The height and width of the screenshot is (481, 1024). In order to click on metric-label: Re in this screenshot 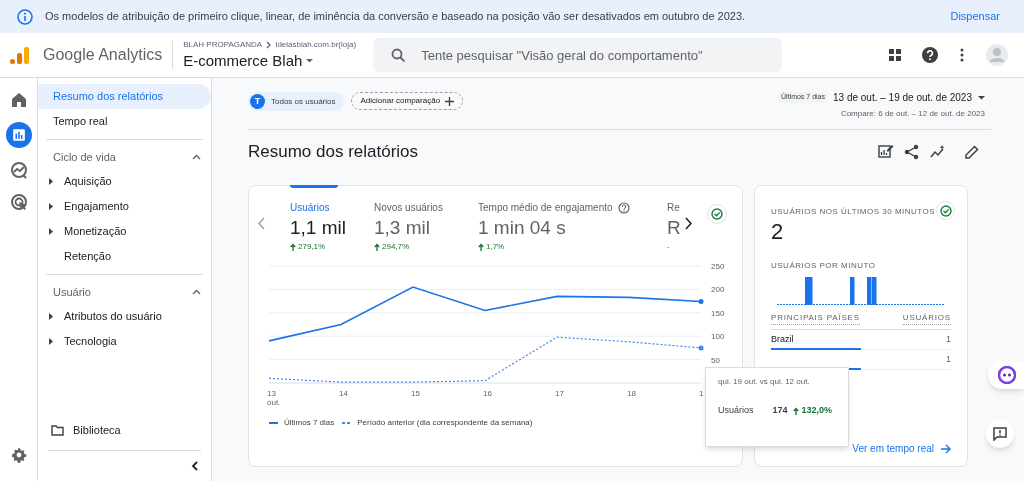, I will do `click(673, 208)`.